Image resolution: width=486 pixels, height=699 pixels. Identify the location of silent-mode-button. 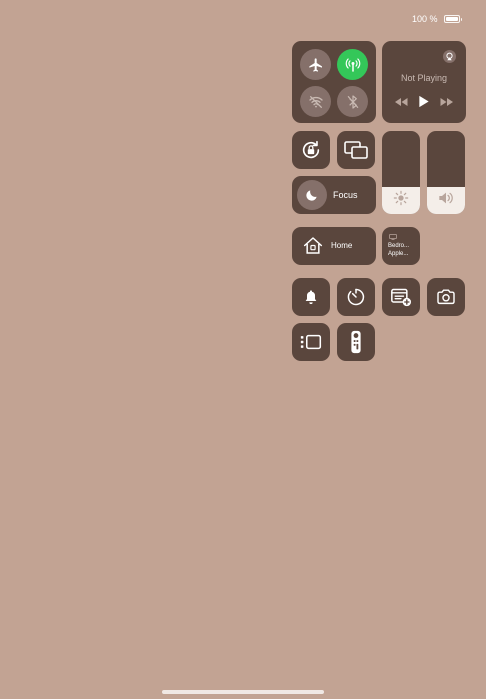
(311, 297).